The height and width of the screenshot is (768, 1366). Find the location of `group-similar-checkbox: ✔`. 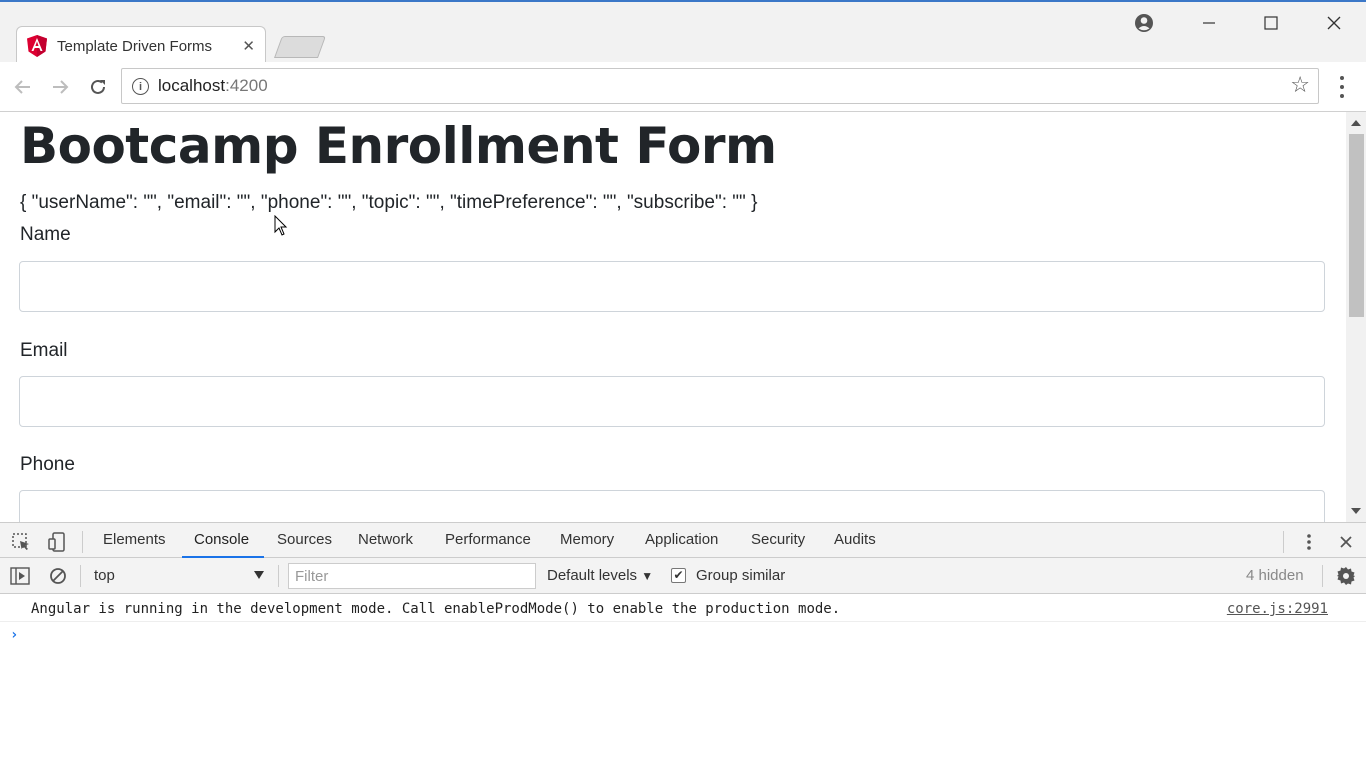

group-similar-checkbox: ✔ is located at coordinates (678, 575).